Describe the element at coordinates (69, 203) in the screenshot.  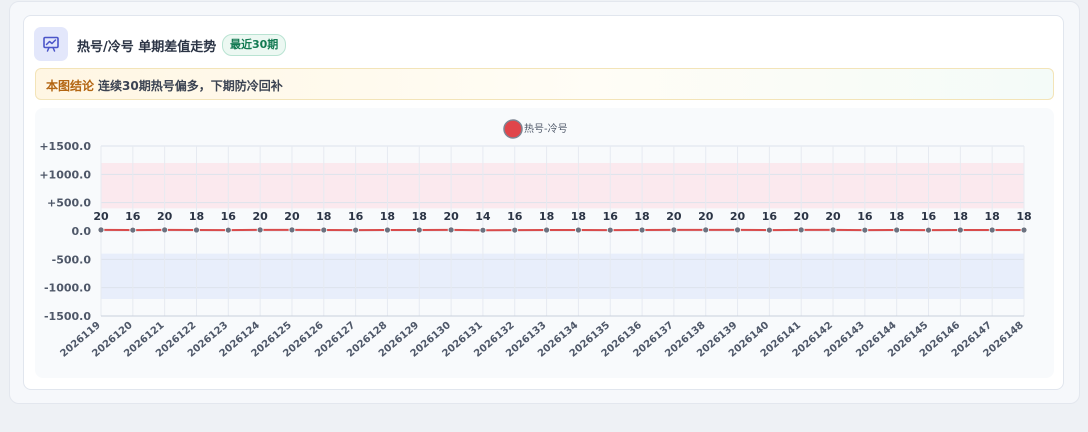
I see `y-tick-label: +500.0` at that location.